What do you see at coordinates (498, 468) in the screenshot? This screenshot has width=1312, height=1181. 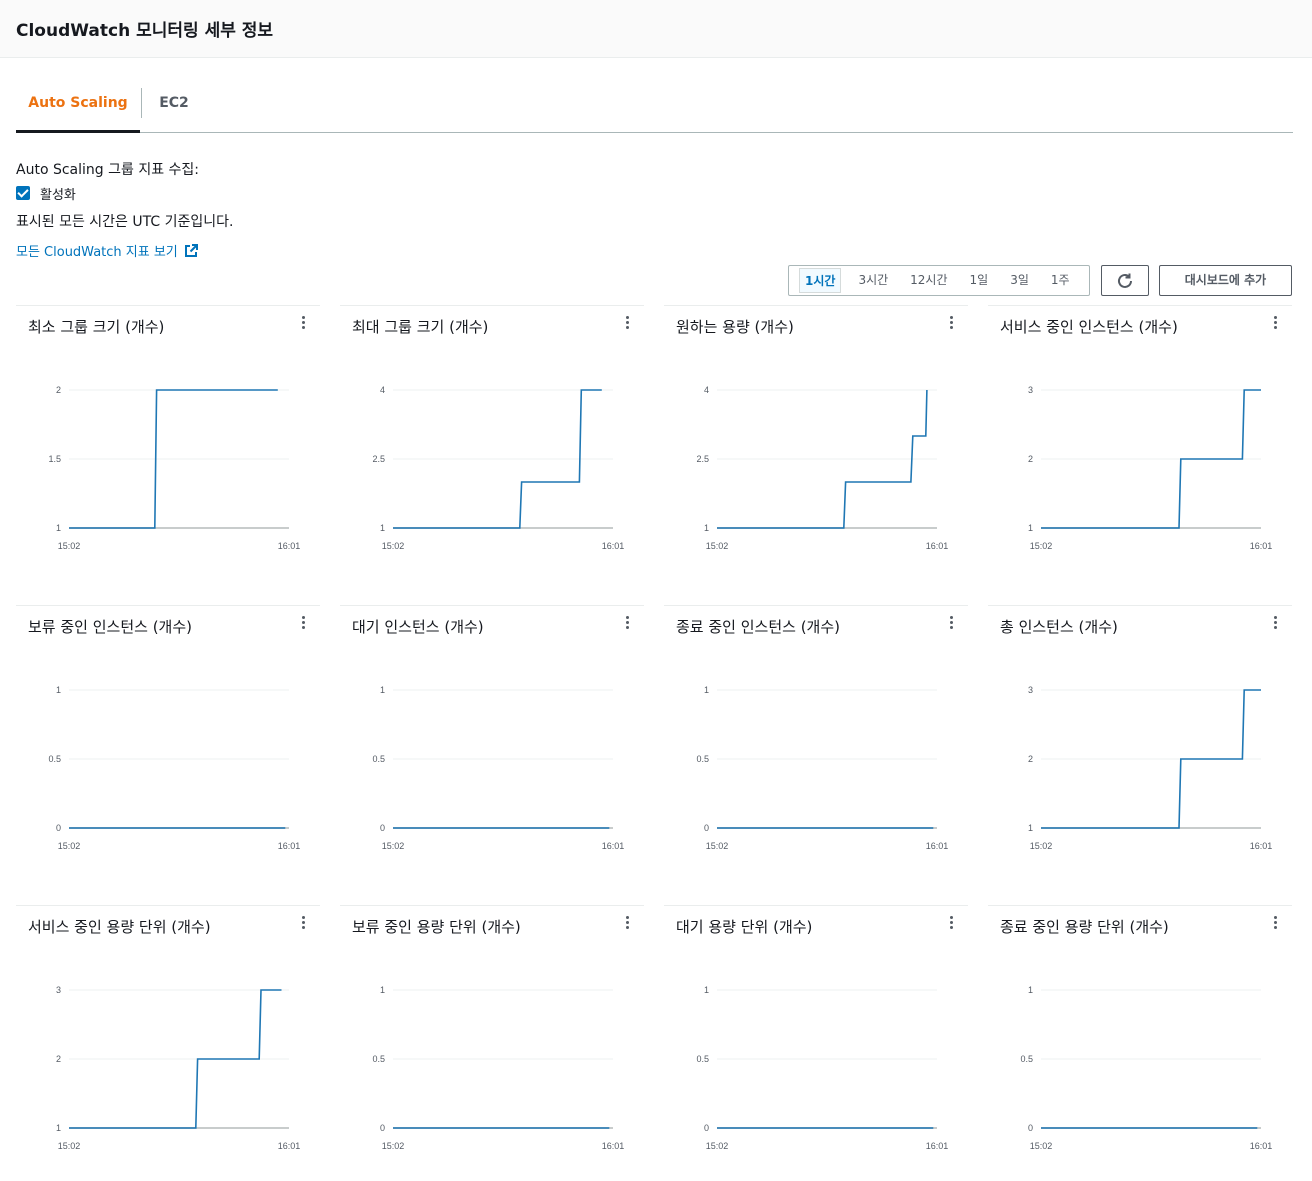 I see `line-chart: 1 2.5 4 15:02 16:01` at bounding box center [498, 468].